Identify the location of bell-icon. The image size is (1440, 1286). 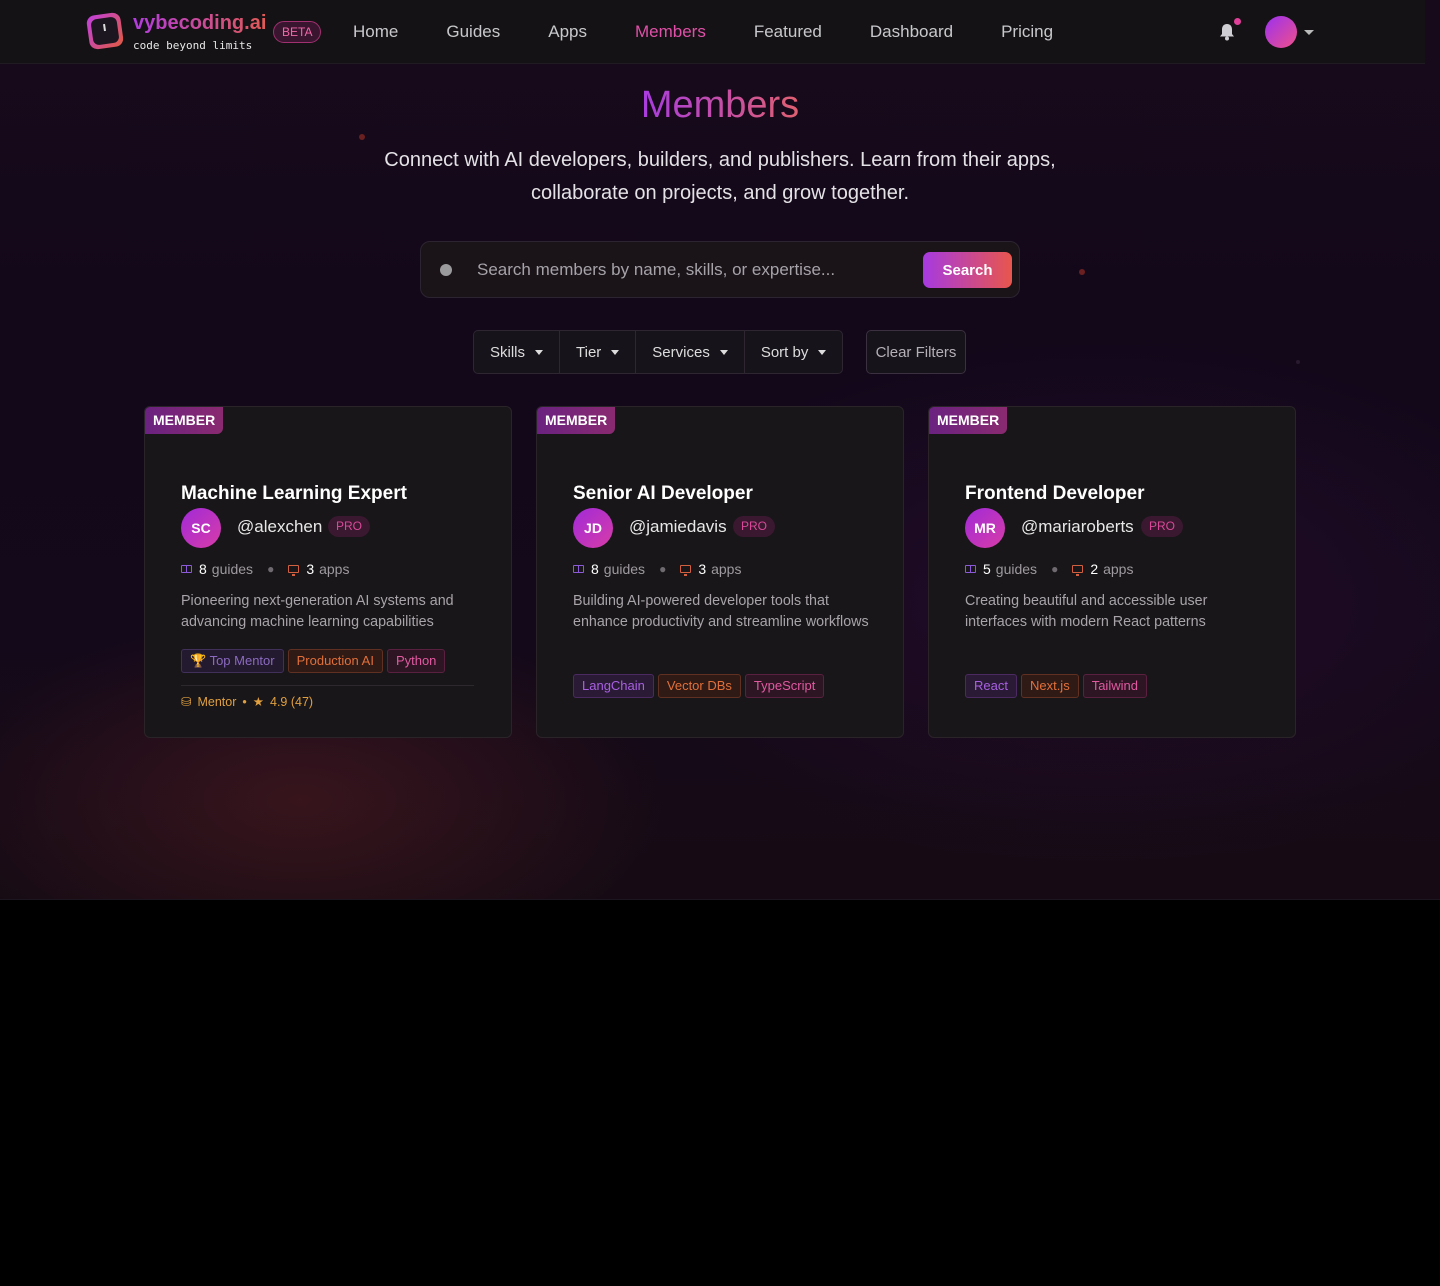
(1227, 32).